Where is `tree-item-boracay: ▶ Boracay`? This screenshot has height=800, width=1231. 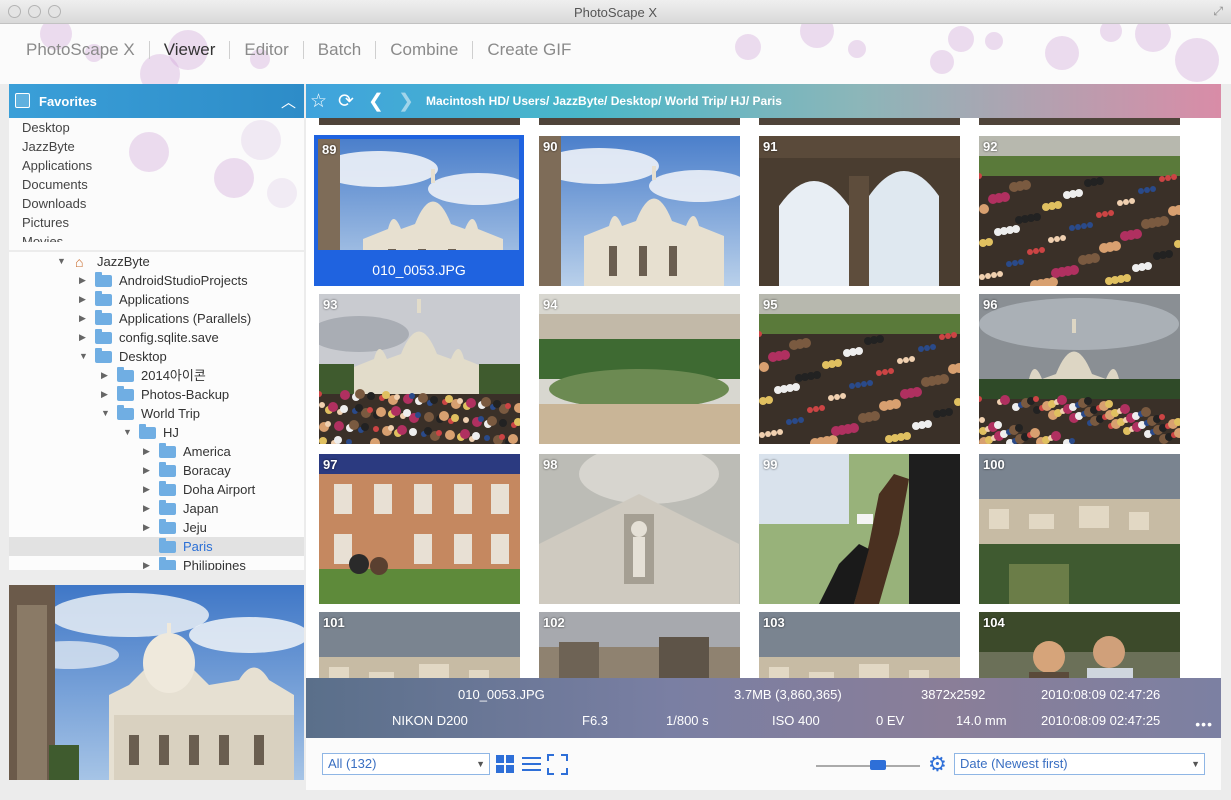 tree-item-boracay: ▶ Boracay is located at coordinates (156, 470).